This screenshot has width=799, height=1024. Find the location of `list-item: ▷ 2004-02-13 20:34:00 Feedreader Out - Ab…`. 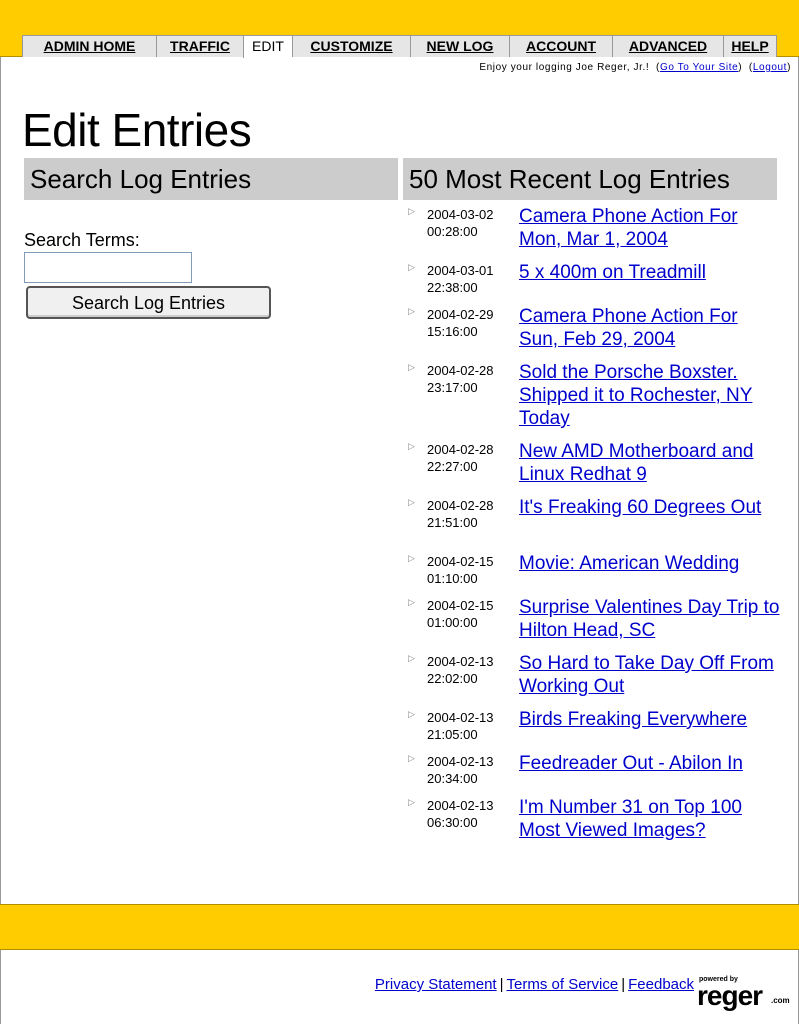

list-item: ▷ 2004-02-13 20:34:00 Feedreader Out - Ab… is located at coordinates (598, 774).